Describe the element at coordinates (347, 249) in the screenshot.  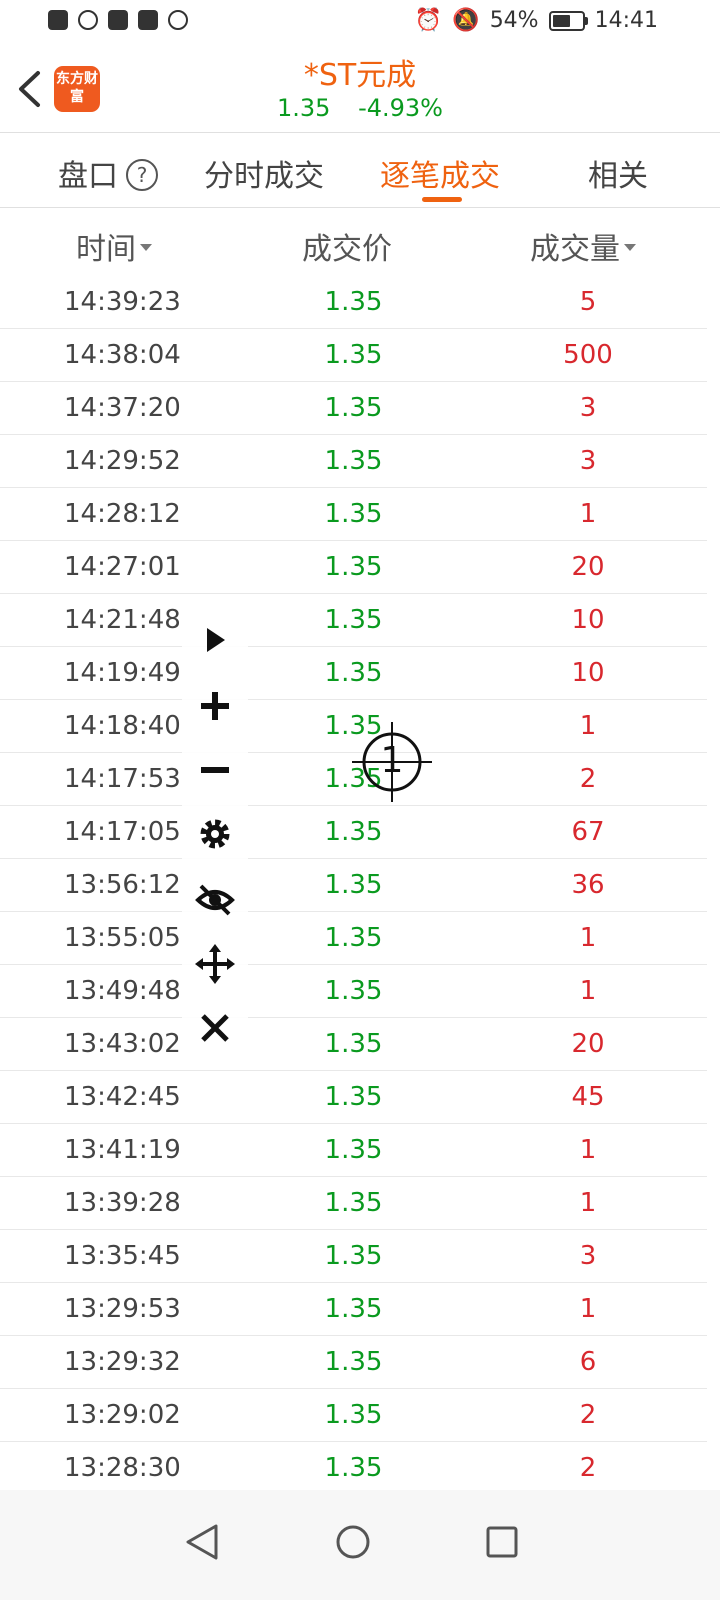
I see `column-header-price: 成交价` at that location.